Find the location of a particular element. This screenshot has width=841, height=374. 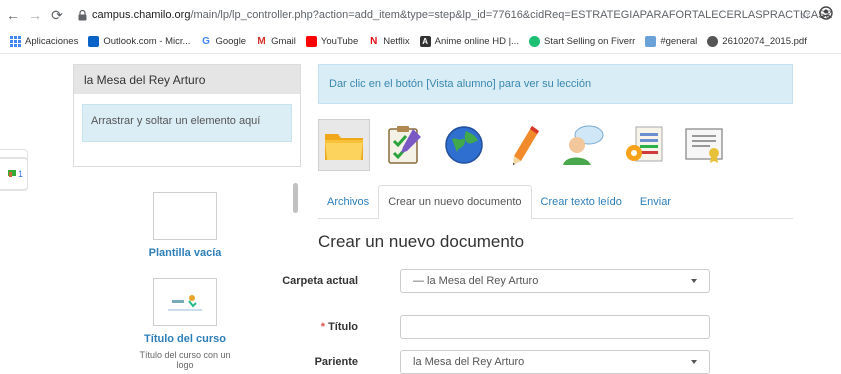

folder-select-value: — la Mesa del Rey Arturo is located at coordinates (476, 281).